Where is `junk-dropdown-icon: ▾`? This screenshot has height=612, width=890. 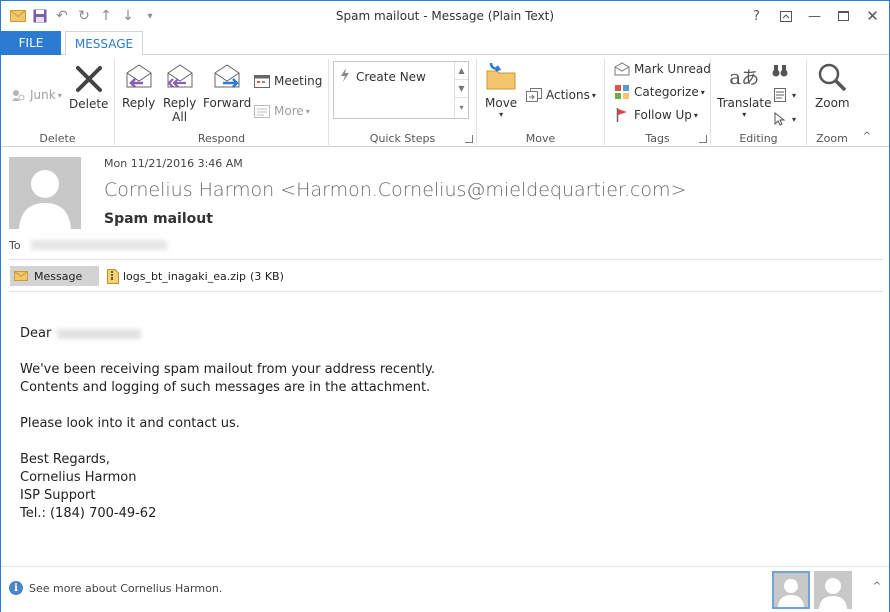 junk-dropdown-icon: ▾ is located at coordinates (59, 95).